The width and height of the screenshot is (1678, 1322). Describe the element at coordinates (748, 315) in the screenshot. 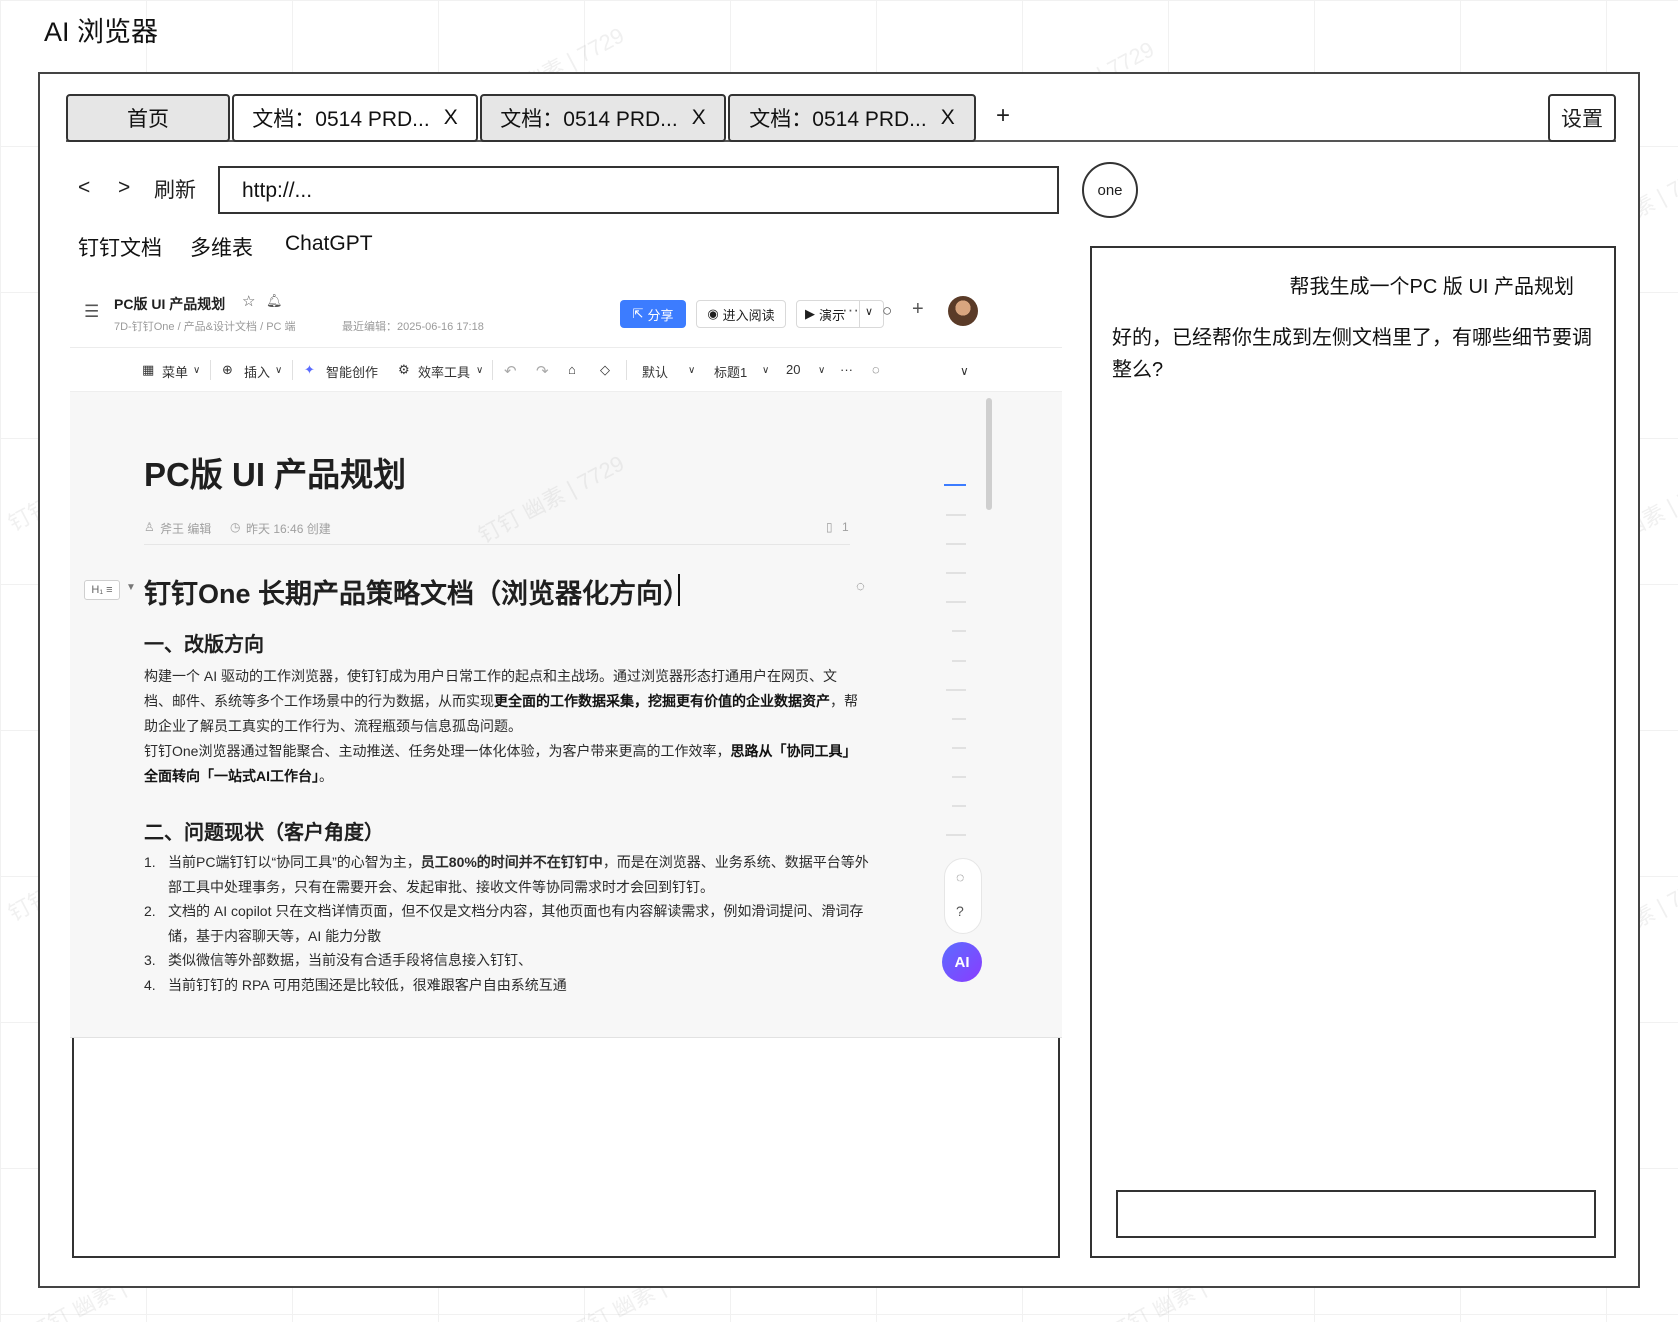

I see `reading-mode-label: 进入阅读` at that location.